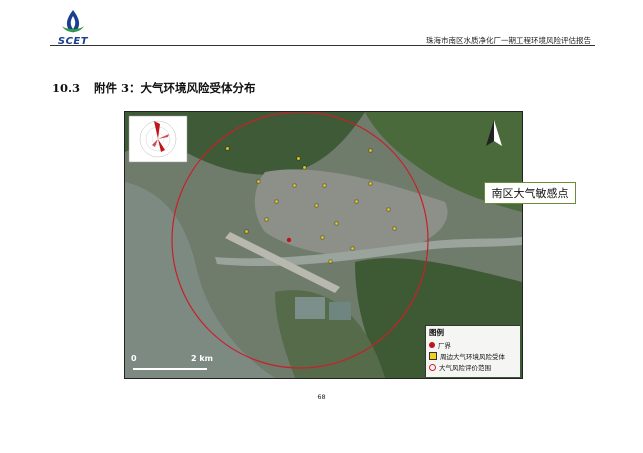 The image size is (643, 453). I want to click on legend-item-plant: 厂界, so click(440, 345).